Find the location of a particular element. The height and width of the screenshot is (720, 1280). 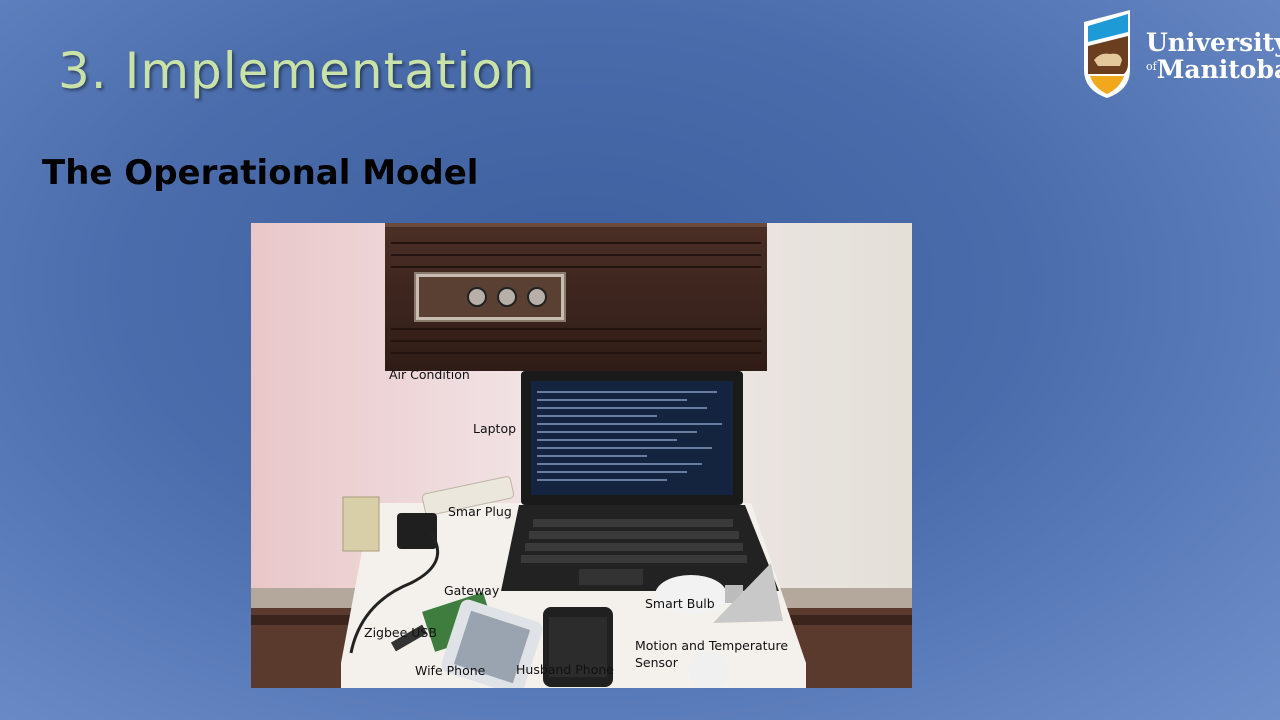

slide-subtitle: The Operational Model is located at coordinates (260, 173).